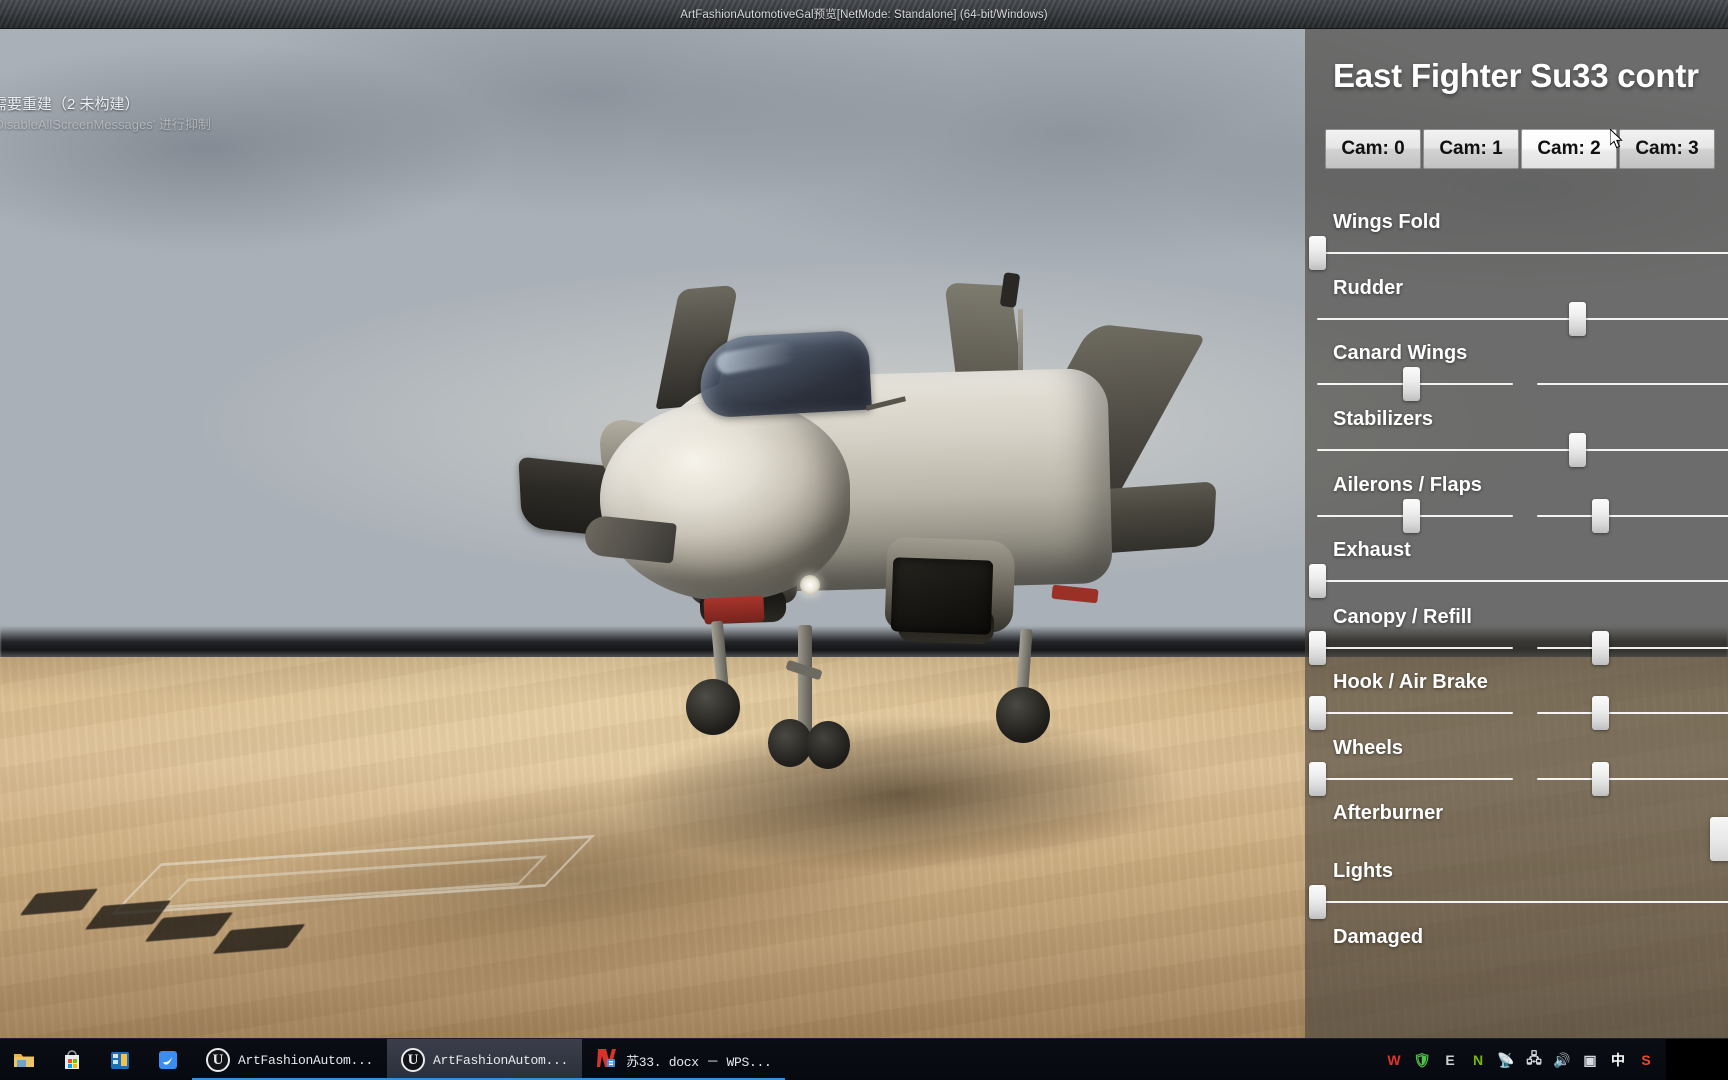  I want to click on sogou-input-icon-glyph: S, so click(1646, 1060).